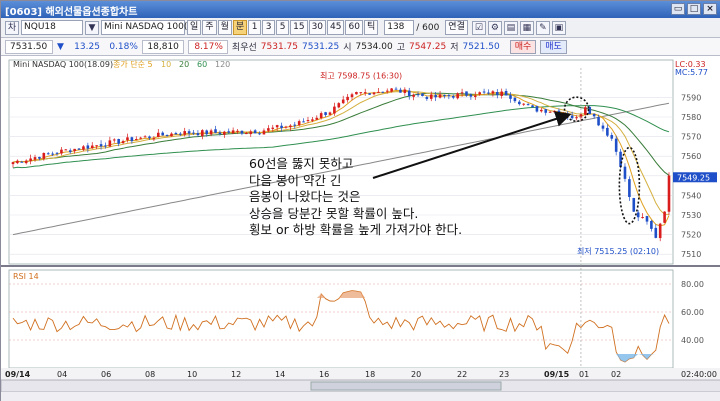  Describe the element at coordinates (92, 27) in the screenshot. I see `search-icon: ▼` at that location.